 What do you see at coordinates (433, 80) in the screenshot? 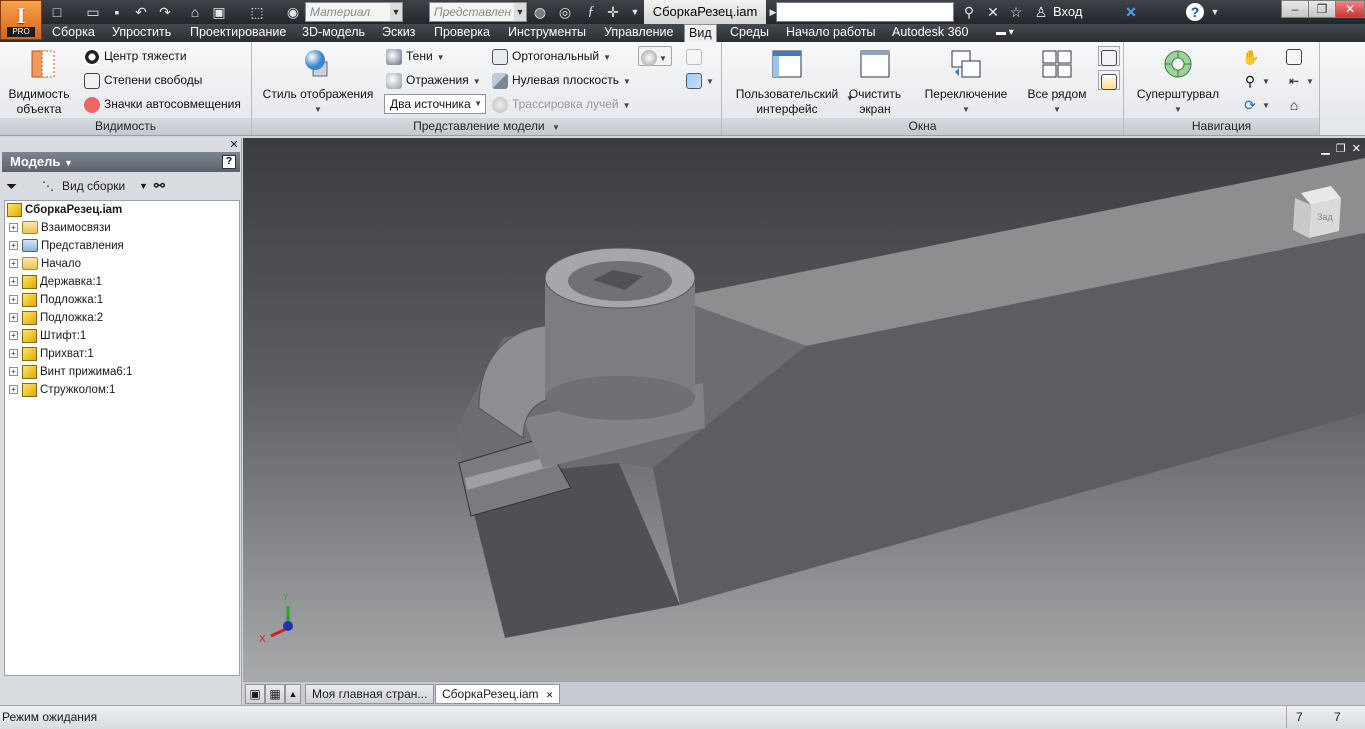
I see `reflections-button: Отражения ▼` at bounding box center [433, 80].